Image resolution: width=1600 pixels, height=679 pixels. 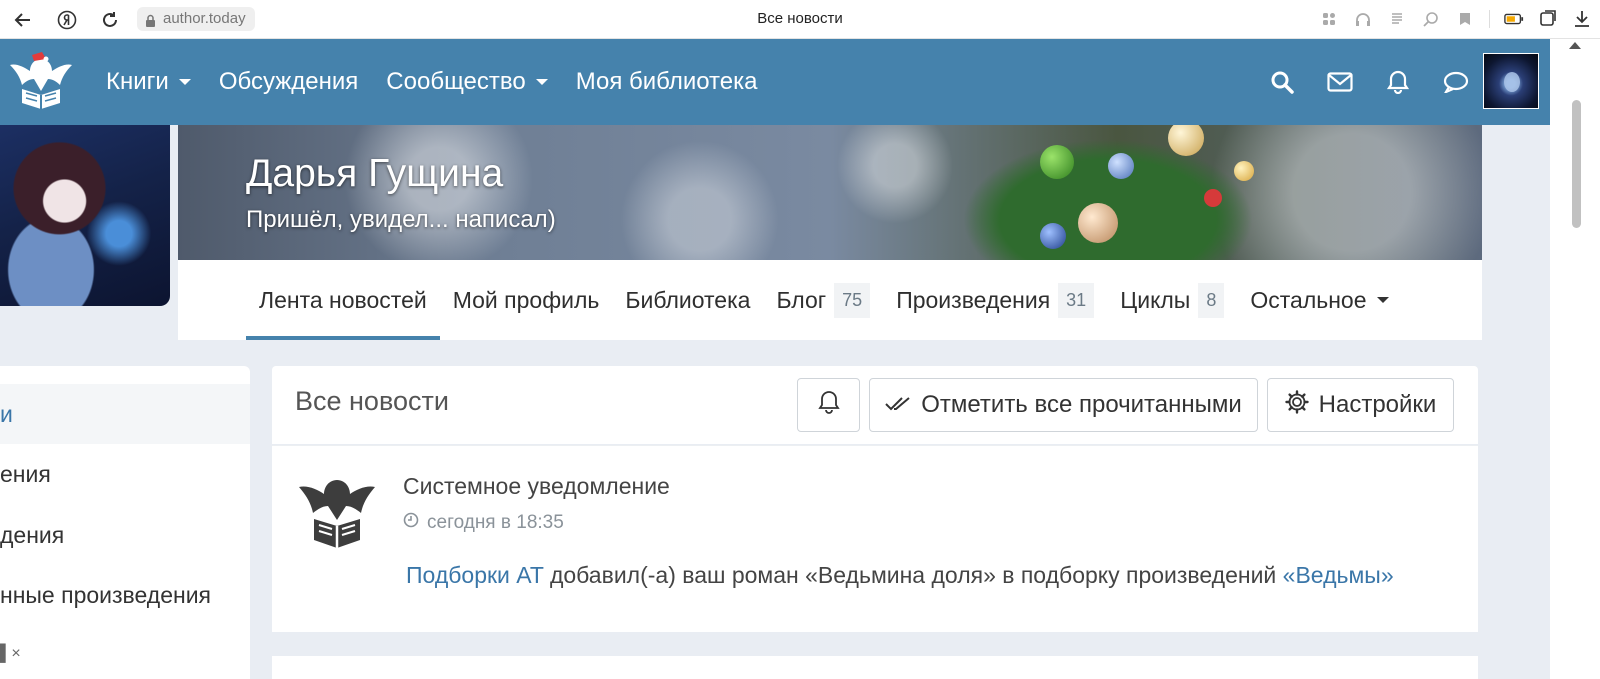 I want to click on tab-label: Мой профиль, so click(x=526, y=299).